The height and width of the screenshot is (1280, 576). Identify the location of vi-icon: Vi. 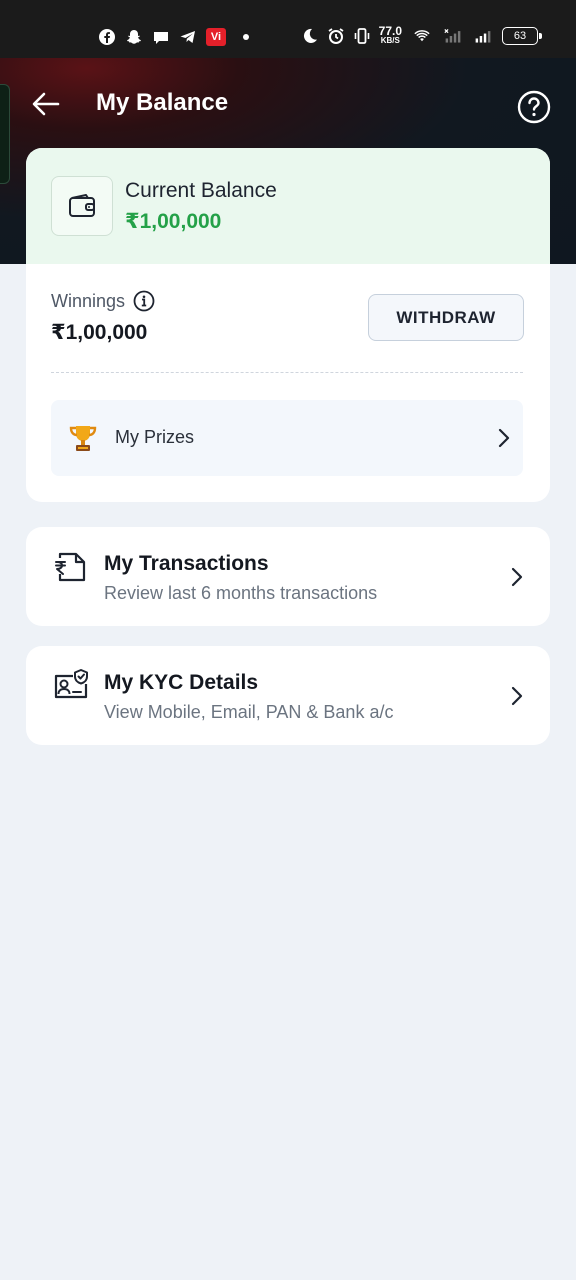
(216, 37).